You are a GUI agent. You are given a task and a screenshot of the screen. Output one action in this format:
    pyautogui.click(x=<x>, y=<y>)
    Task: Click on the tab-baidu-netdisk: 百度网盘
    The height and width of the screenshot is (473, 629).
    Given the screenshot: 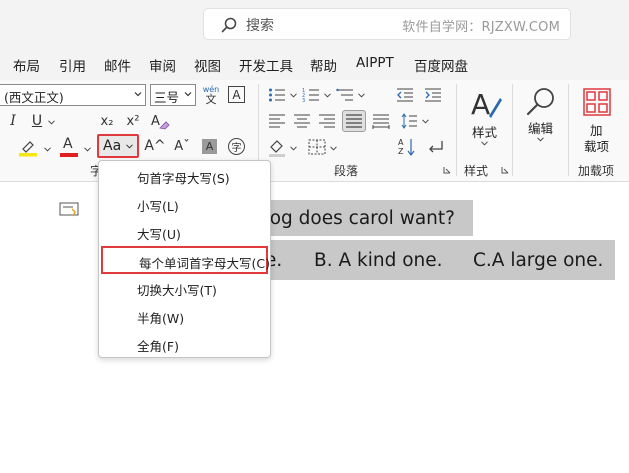 What is the action you would take?
    pyautogui.click(x=441, y=65)
    